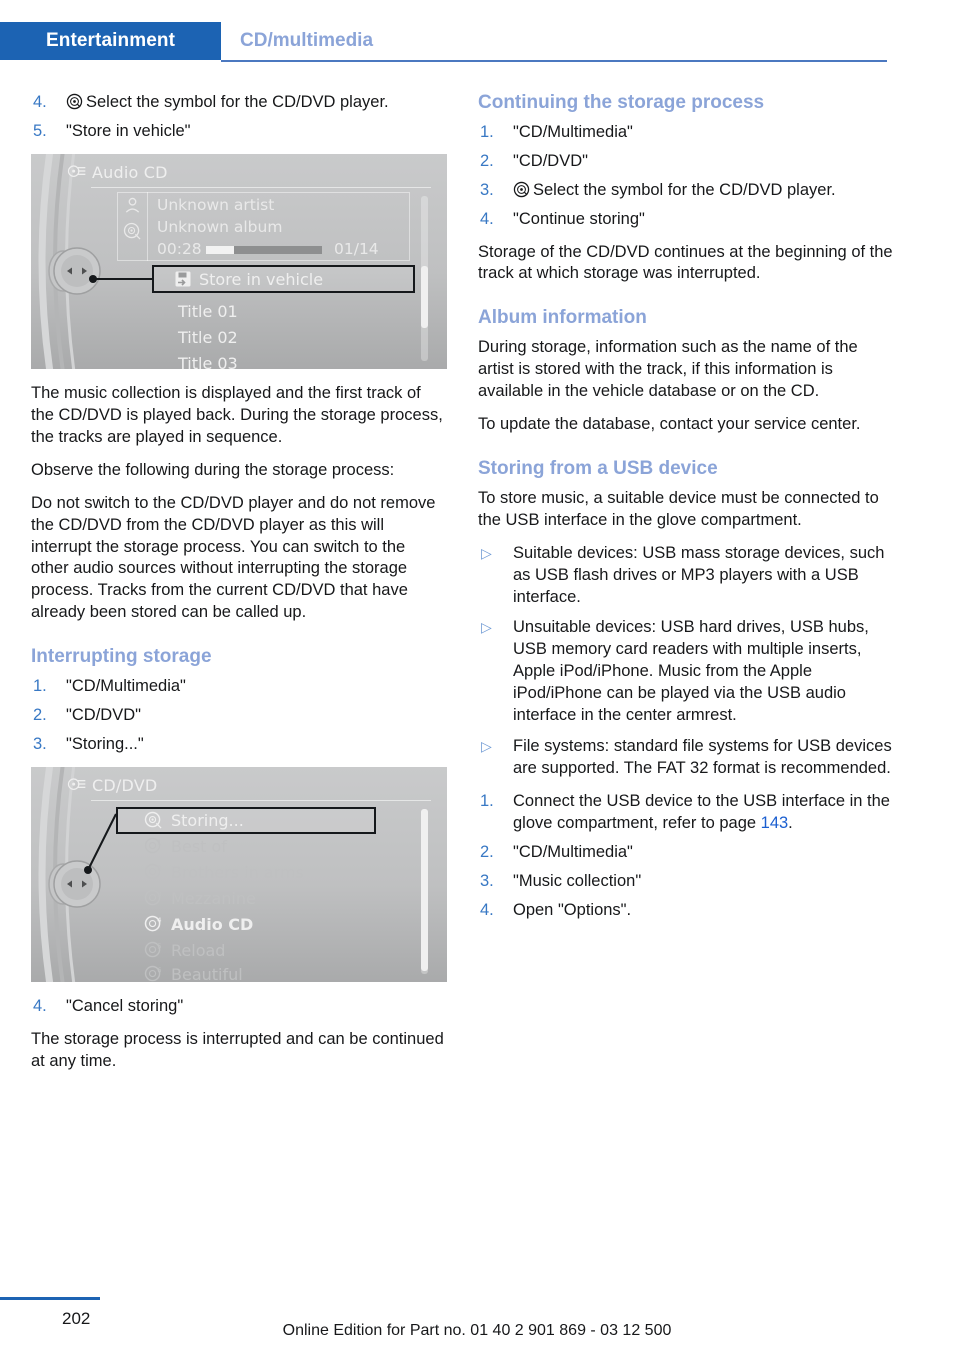  What do you see at coordinates (198, 950) in the screenshot?
I see `list-item-label: Reload` at bounding box center [198, 950].